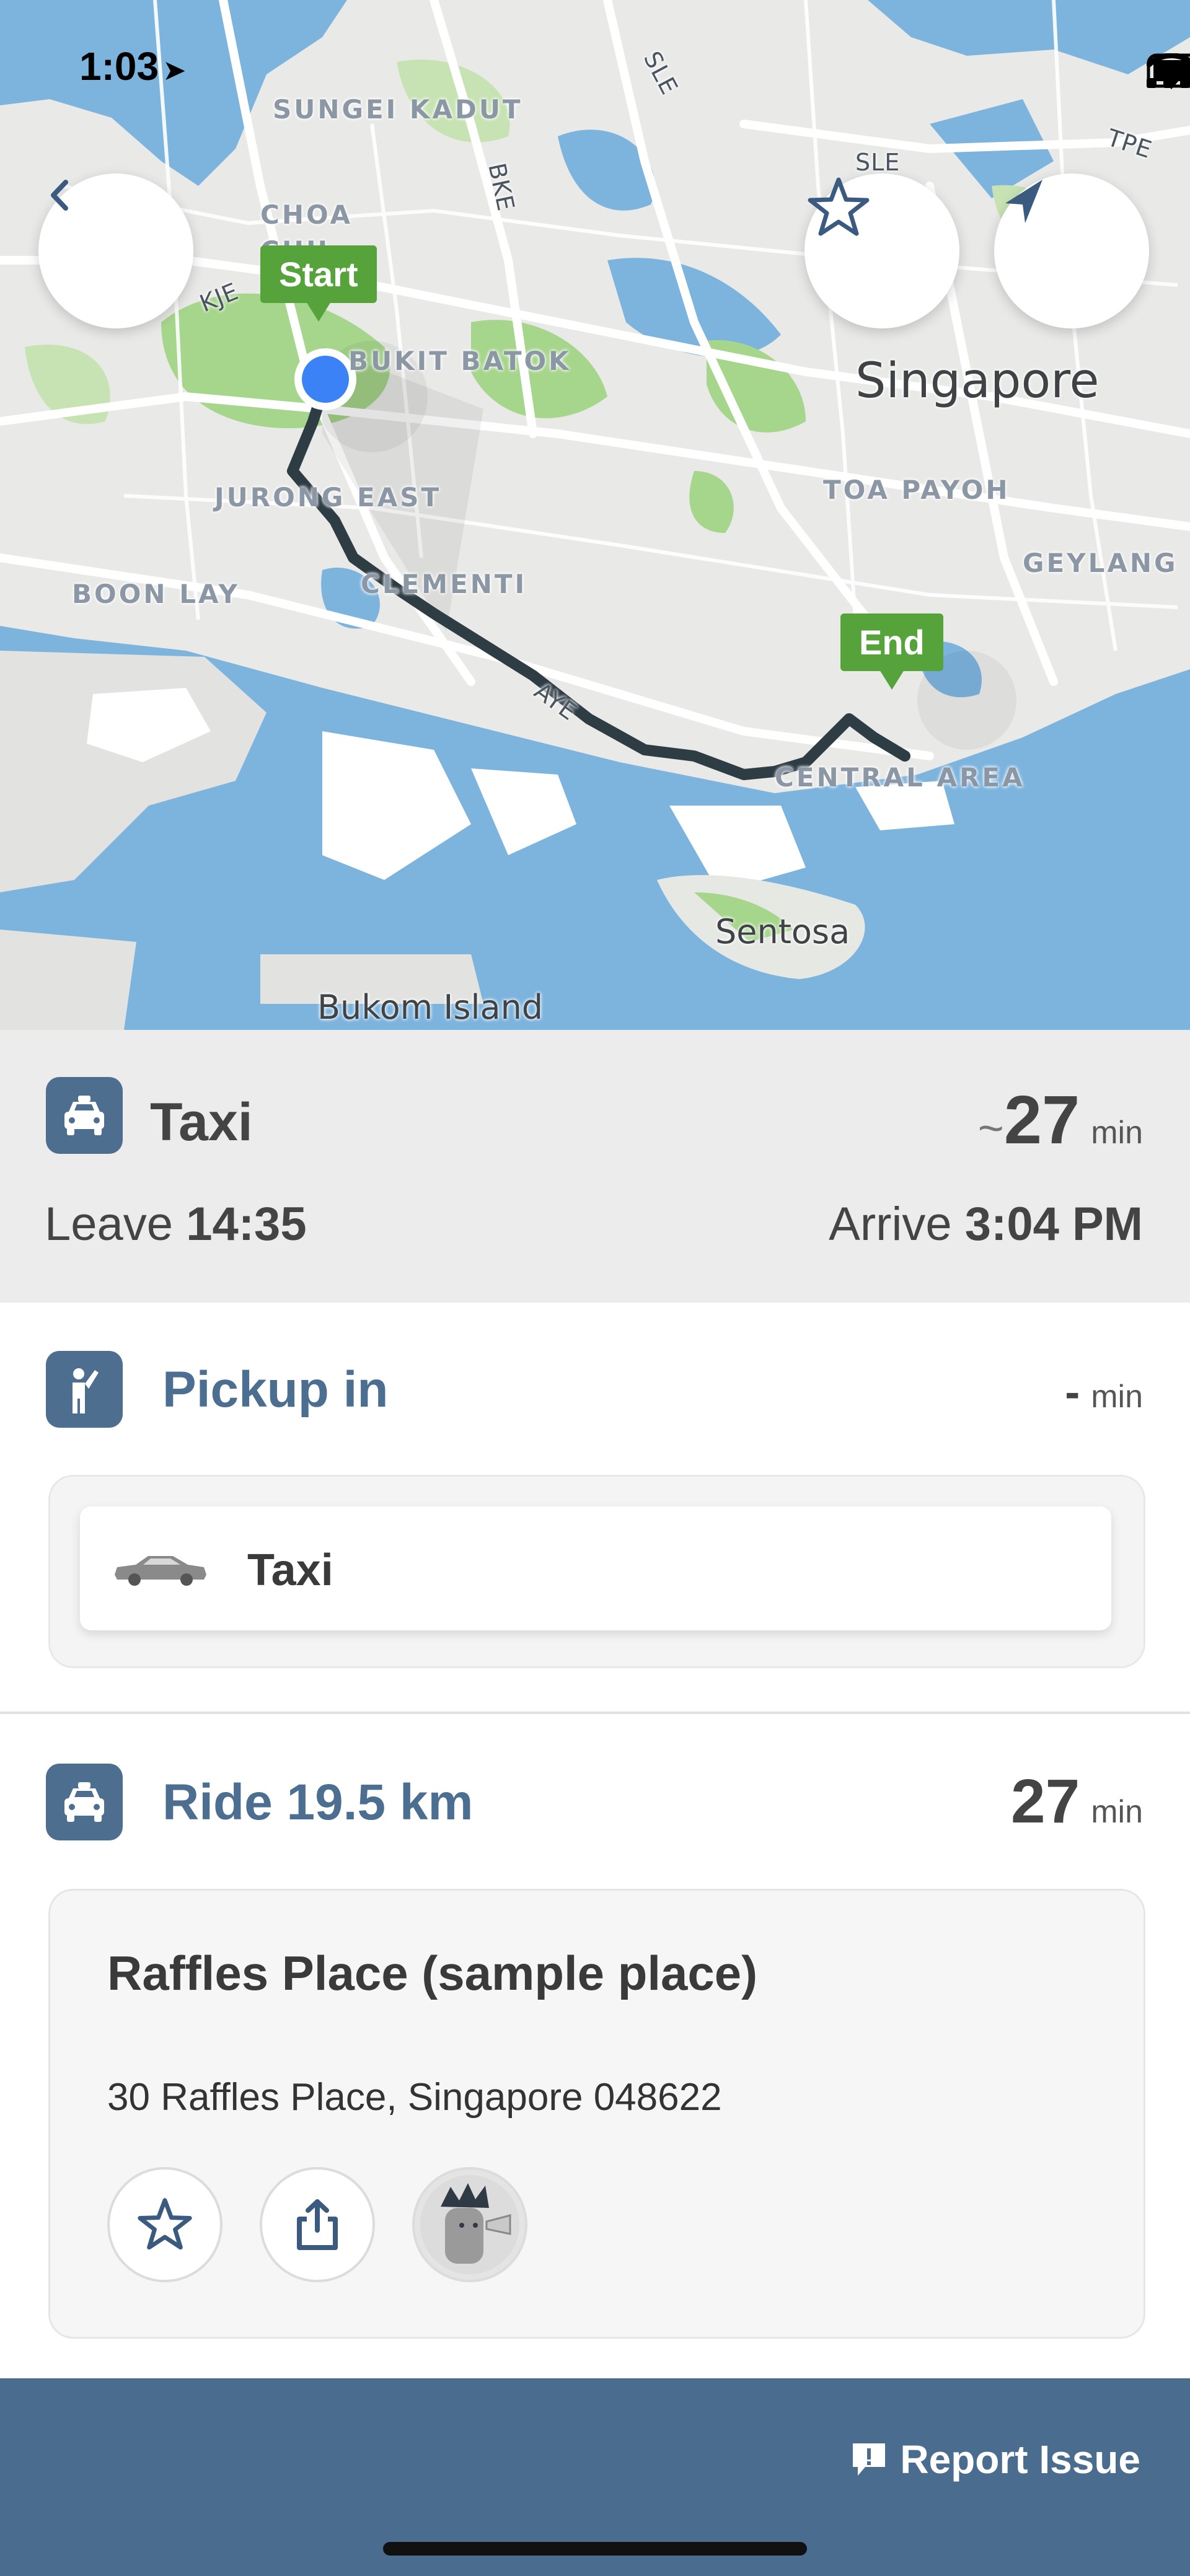 The width and height of the screenshot is (1190, 2576). Describe the element at coordinates (891, 652) in the screenshot. I see `end-flag: End` at that location.